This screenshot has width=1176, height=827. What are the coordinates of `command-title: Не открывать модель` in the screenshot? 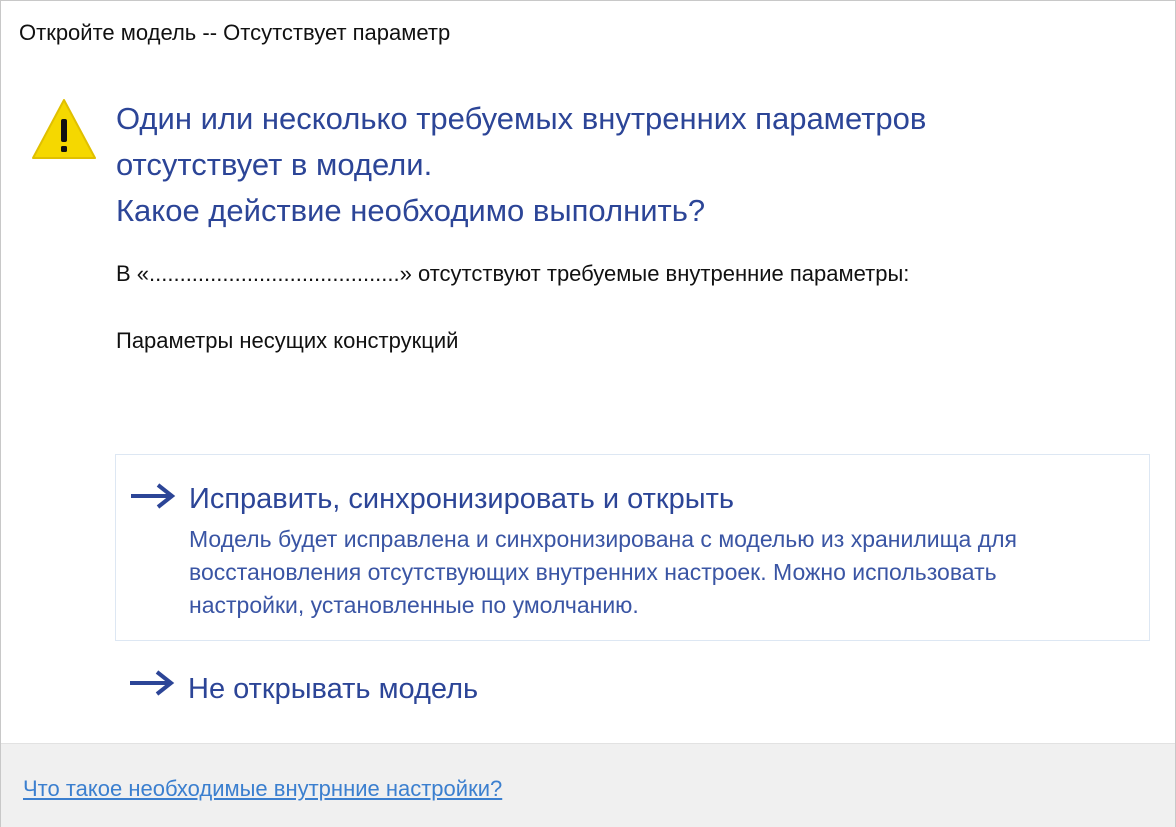 It's located at (333, 689).